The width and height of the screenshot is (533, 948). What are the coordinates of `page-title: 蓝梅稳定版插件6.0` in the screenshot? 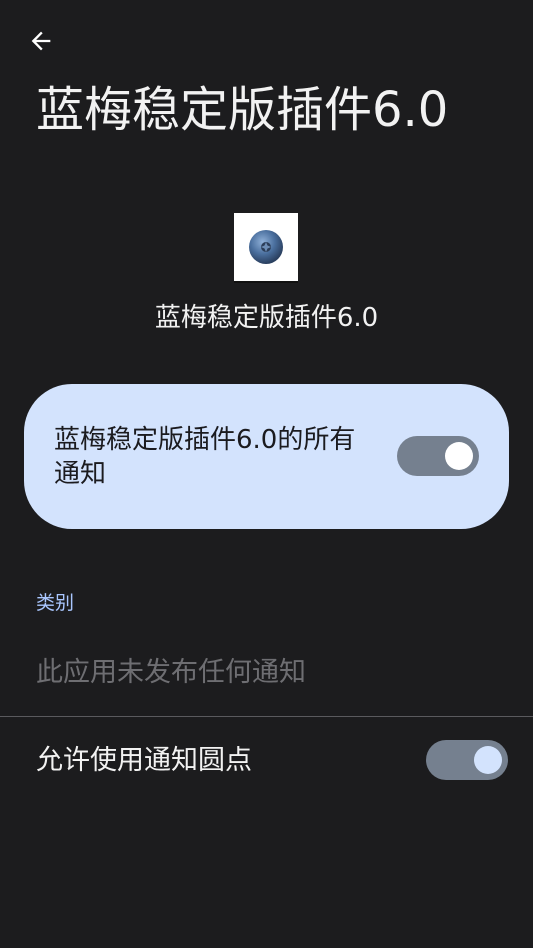 It's located at (242, 110).